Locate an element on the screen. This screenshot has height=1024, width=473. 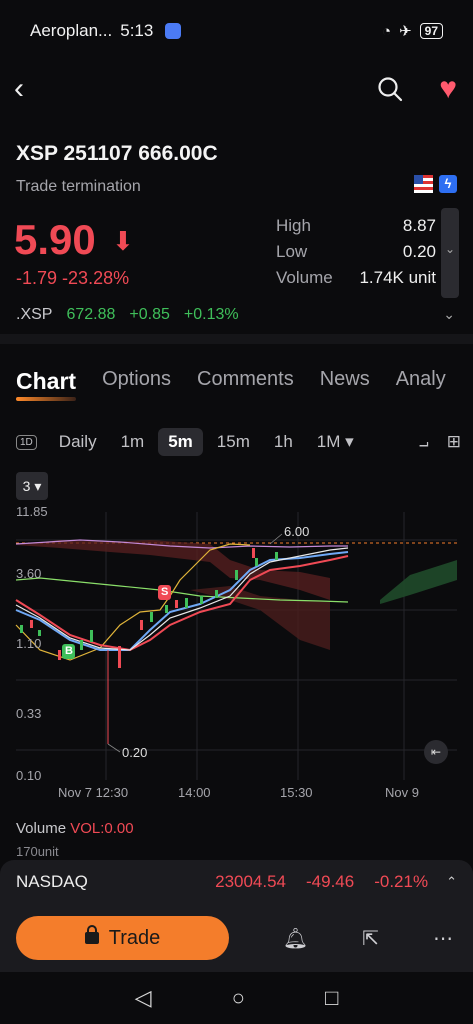
underlying-symbol: .XSP is located at coordinates (34, 314).